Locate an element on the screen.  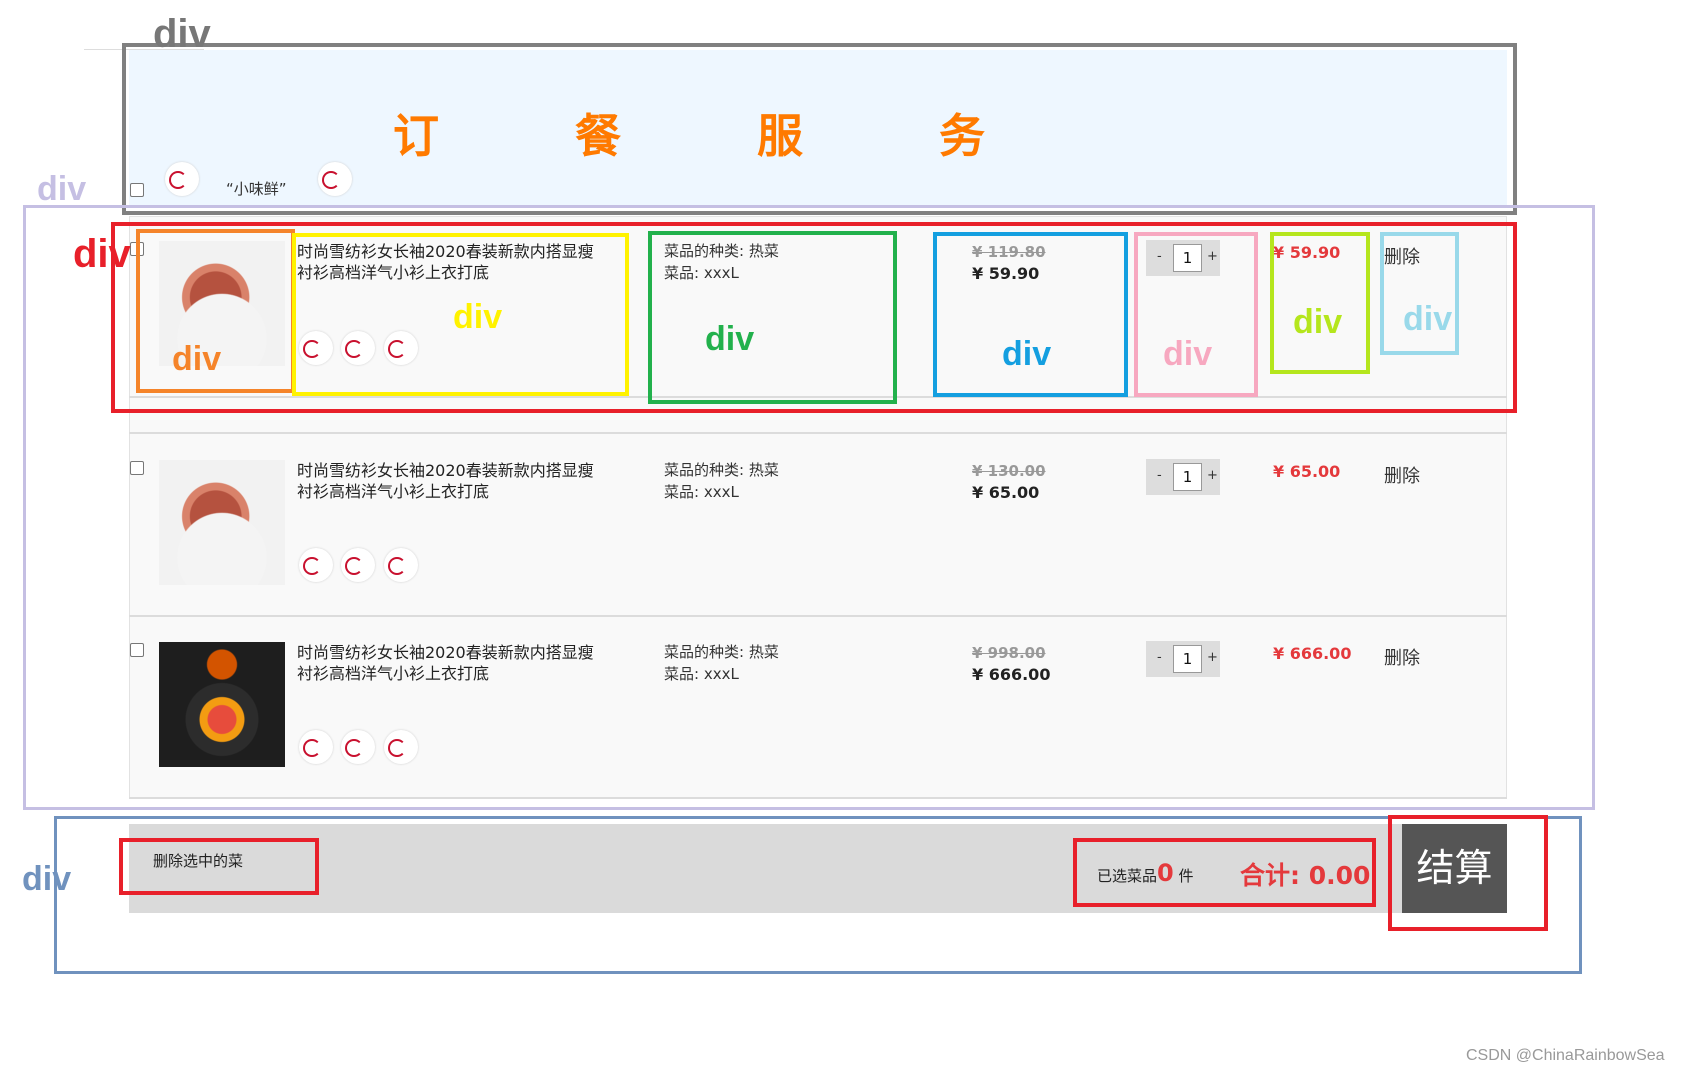
spec-frame is located at coordinates (772, 317).